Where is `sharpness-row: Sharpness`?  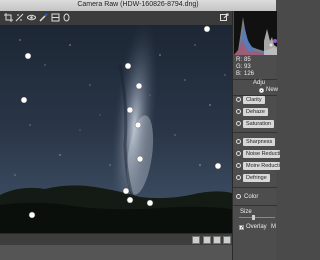 sharpness-row: Sharpness is located at coordinates (255, 142).